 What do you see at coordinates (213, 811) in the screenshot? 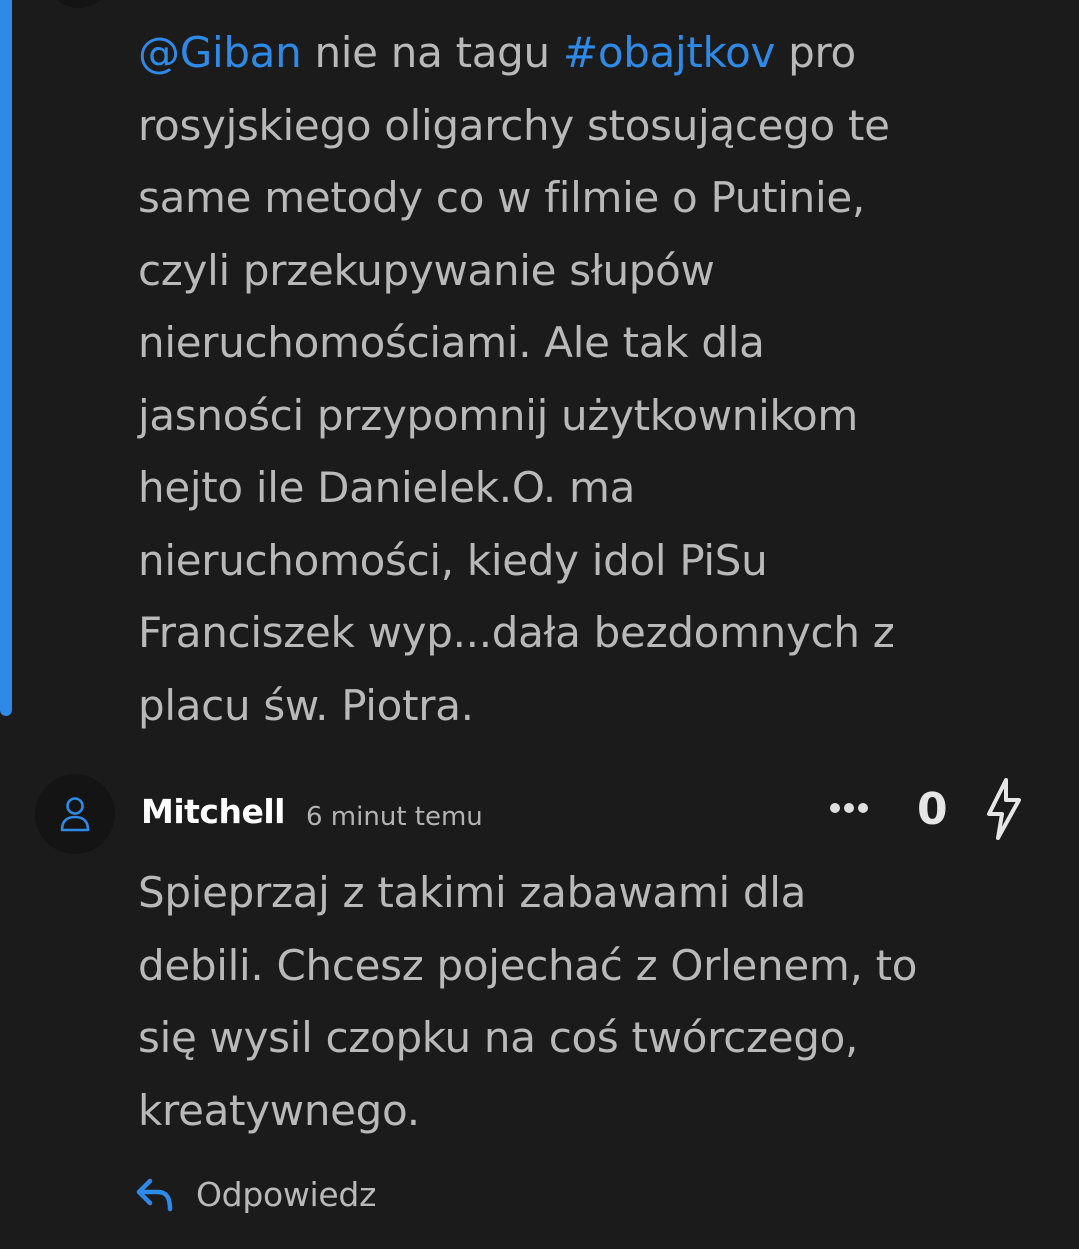
I see `author-name: Mitchell` at bounding box center [213, 811].